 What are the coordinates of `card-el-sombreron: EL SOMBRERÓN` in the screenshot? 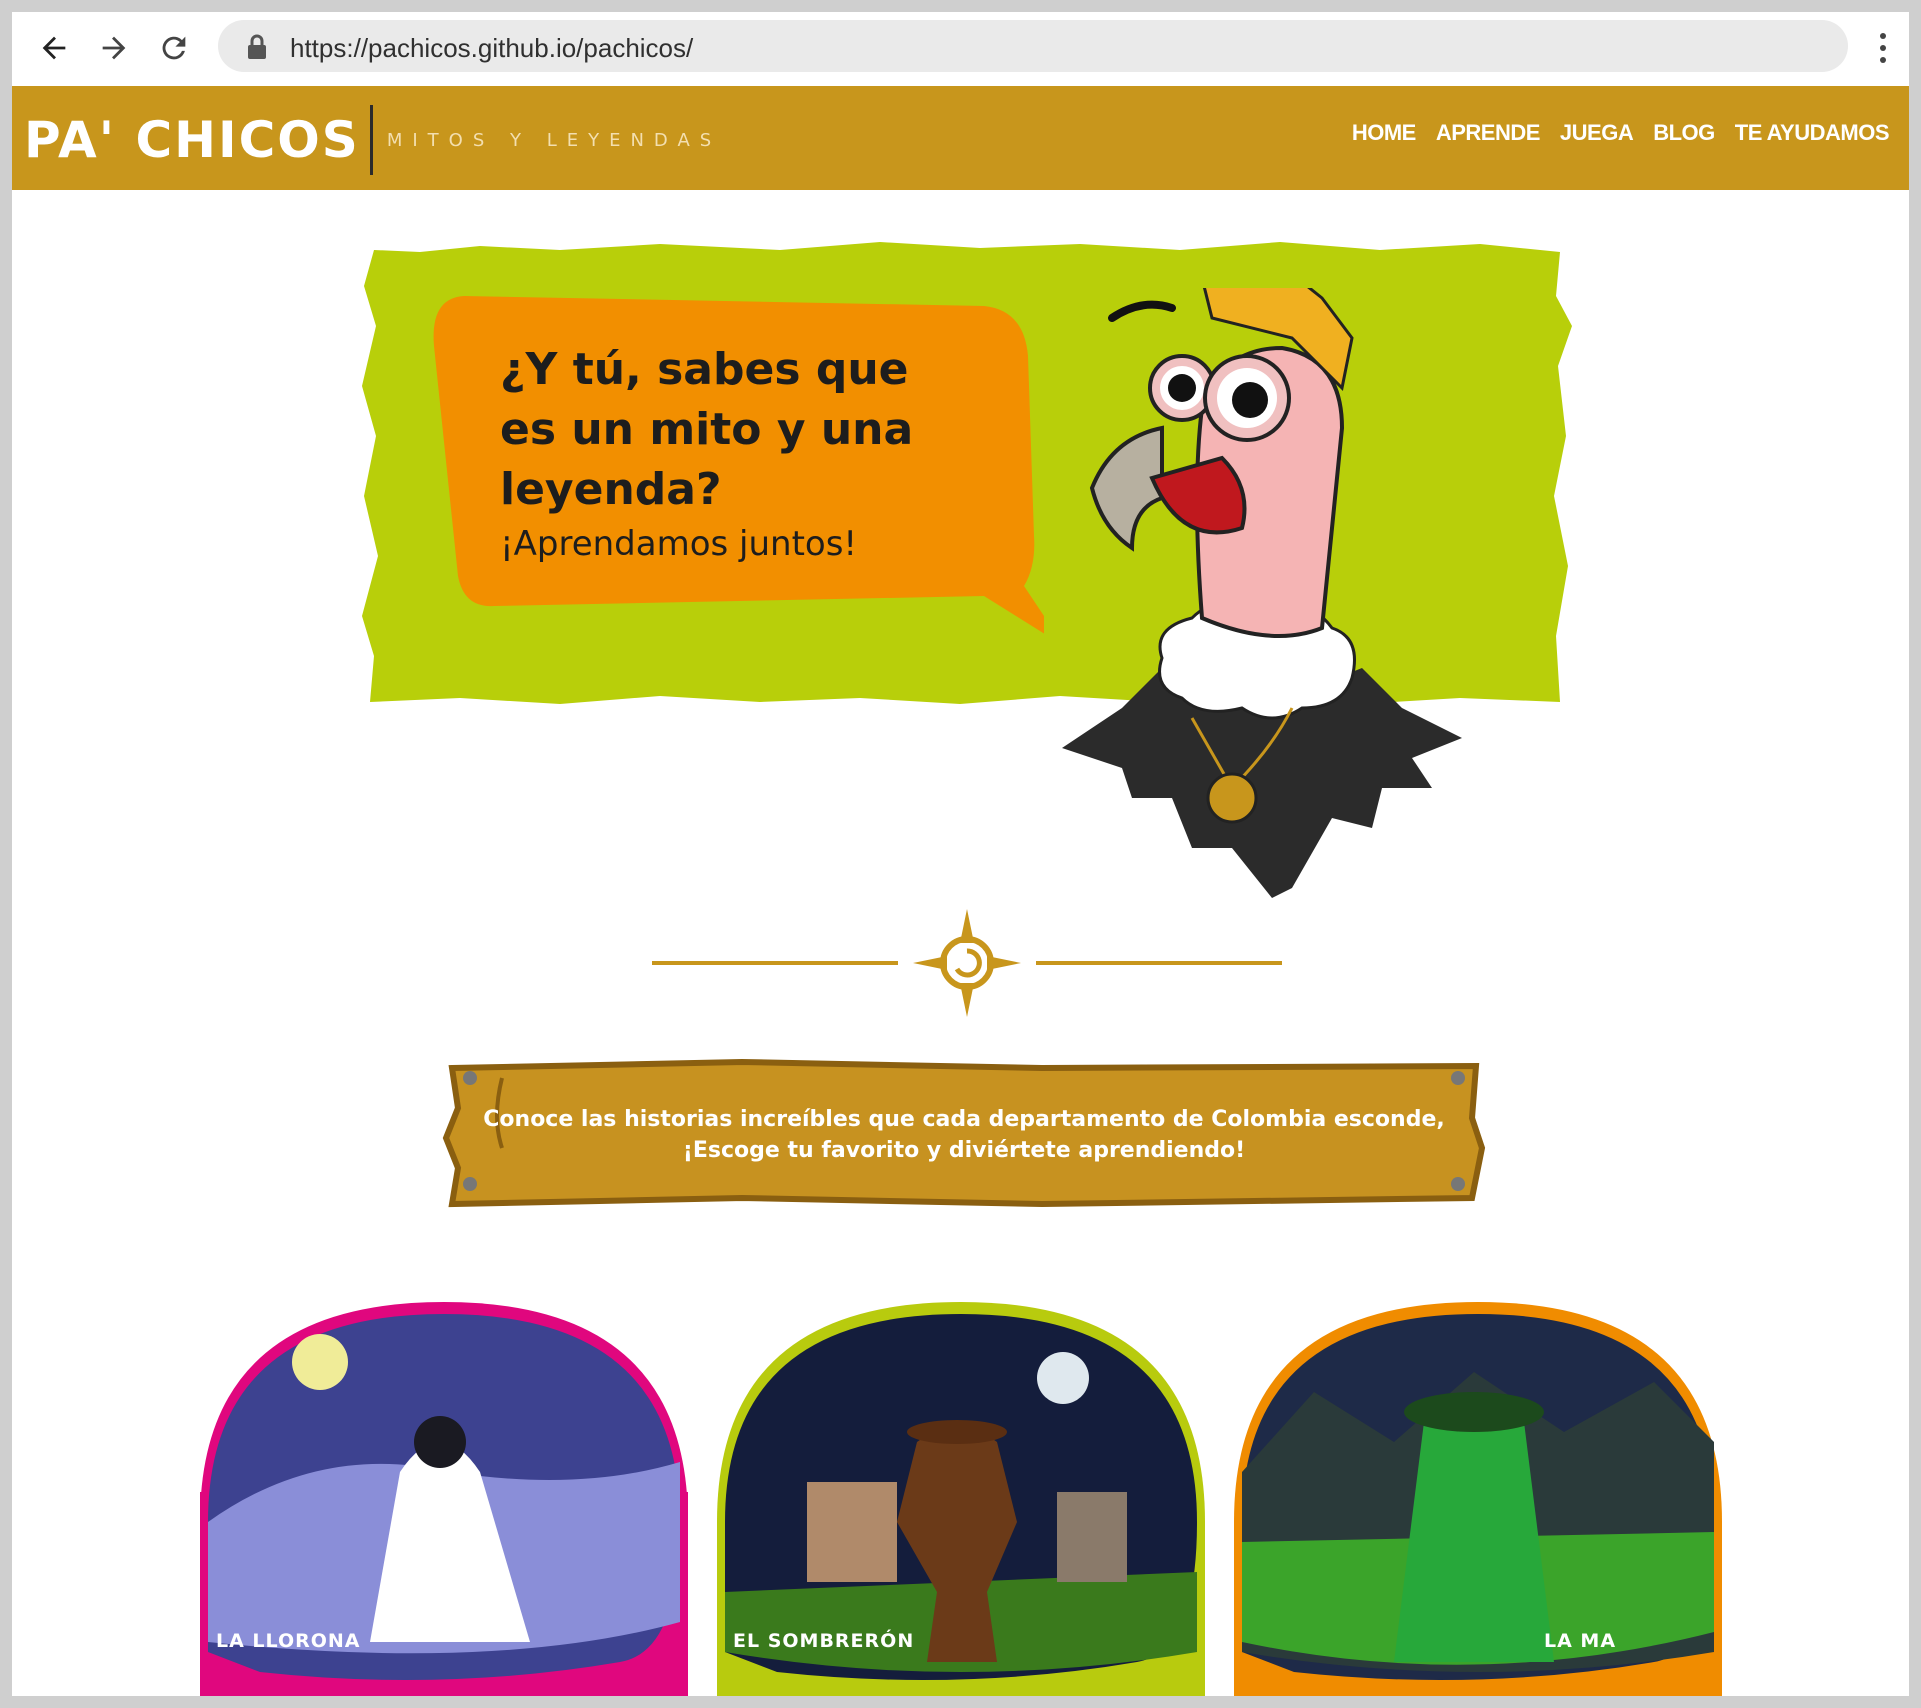 It's located at (961, 1494).